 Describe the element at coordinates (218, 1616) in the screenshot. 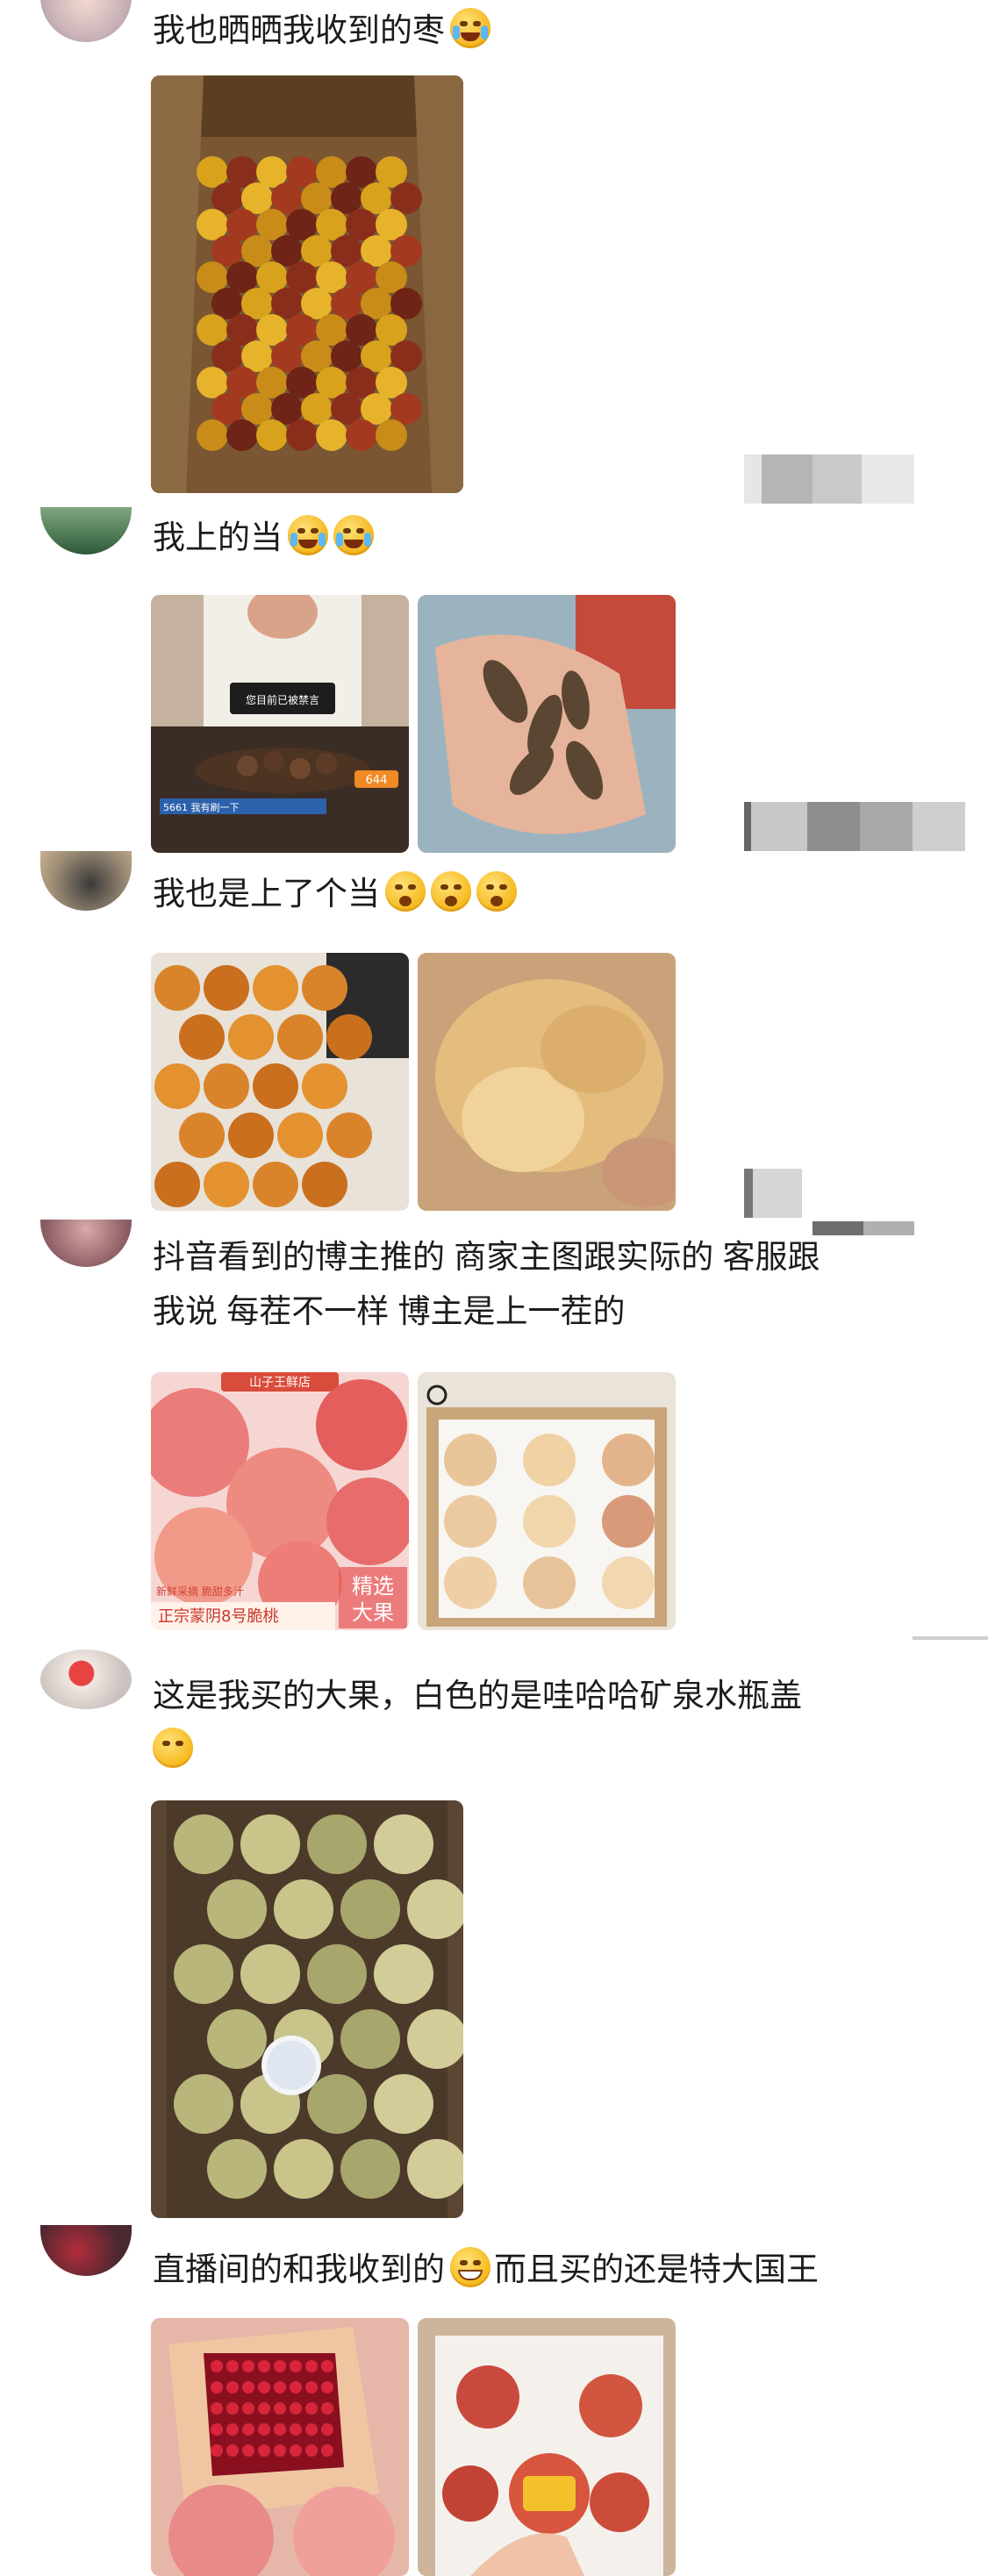

I see `svg-text: 正宗蒙阴8号脆桃` at that location.